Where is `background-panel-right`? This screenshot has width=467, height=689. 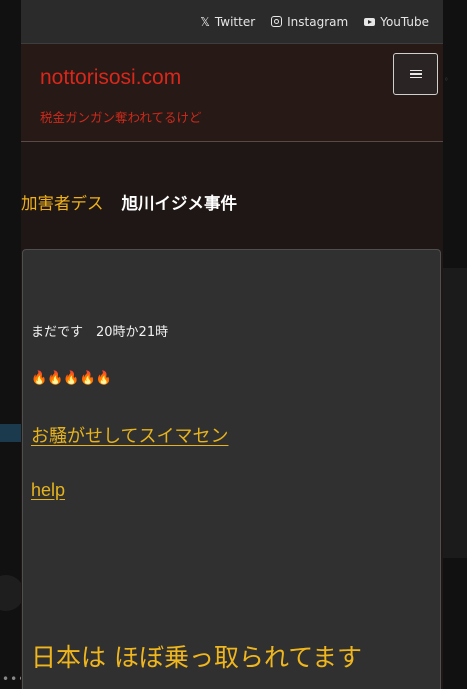
background-panel-right is located at coordinates (455, 413).